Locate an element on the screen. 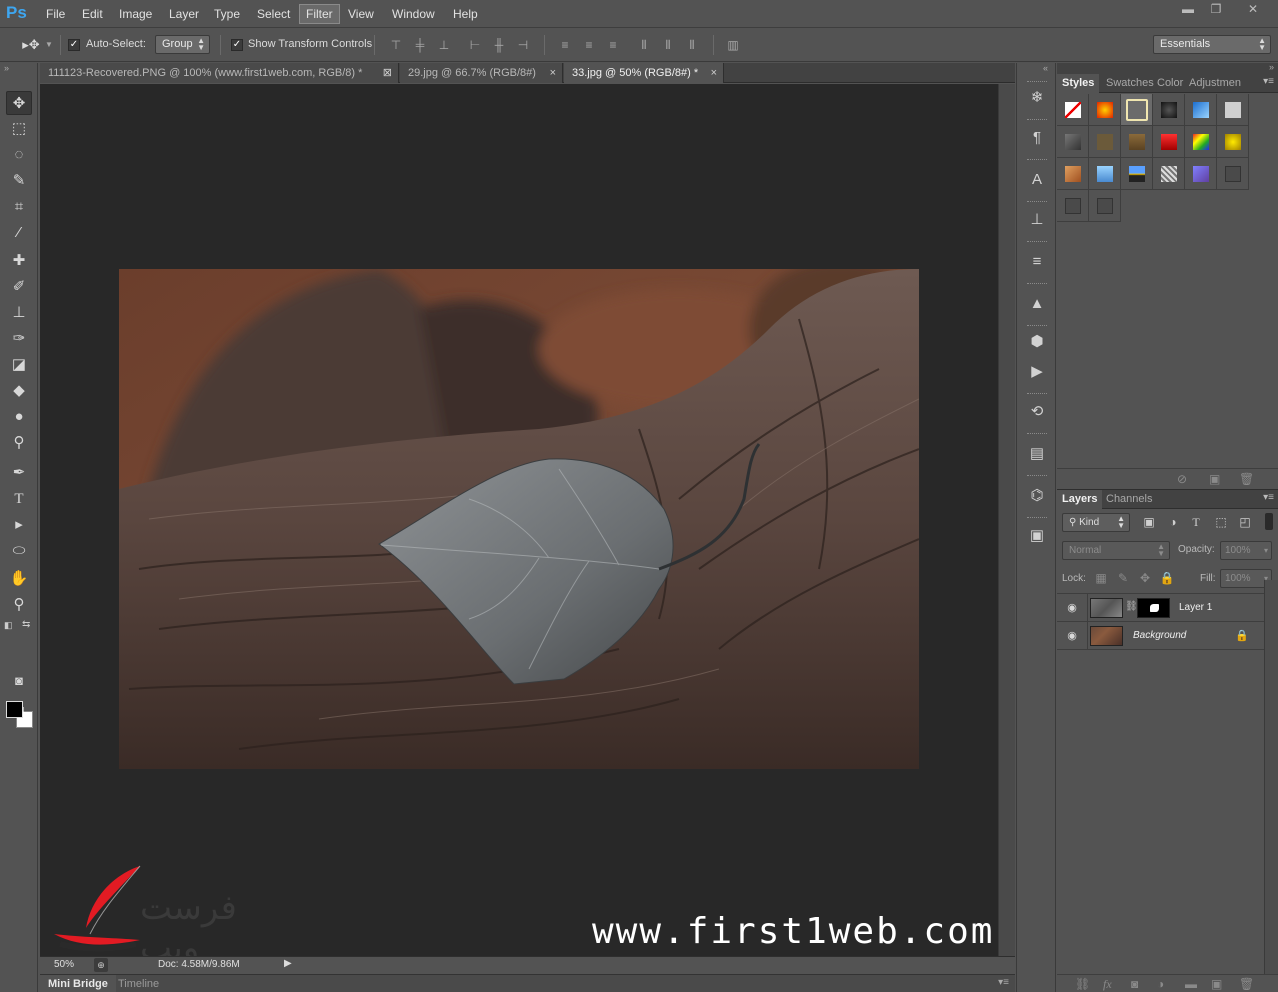 Image resolution: width=1278 pixels, height=992 pixels. status-menu-arrow-icon: ▶ is located at coordinates (288, 963).